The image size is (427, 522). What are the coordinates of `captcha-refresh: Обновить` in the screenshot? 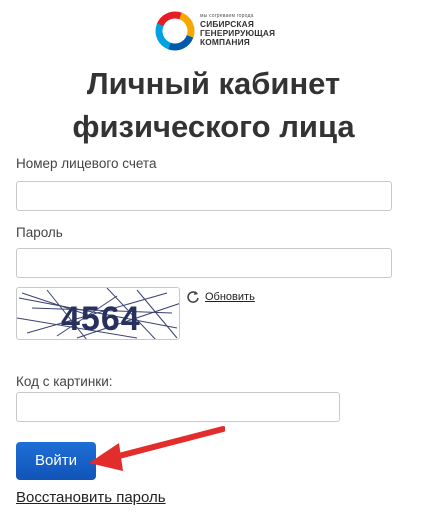 It's located at (220, 297).